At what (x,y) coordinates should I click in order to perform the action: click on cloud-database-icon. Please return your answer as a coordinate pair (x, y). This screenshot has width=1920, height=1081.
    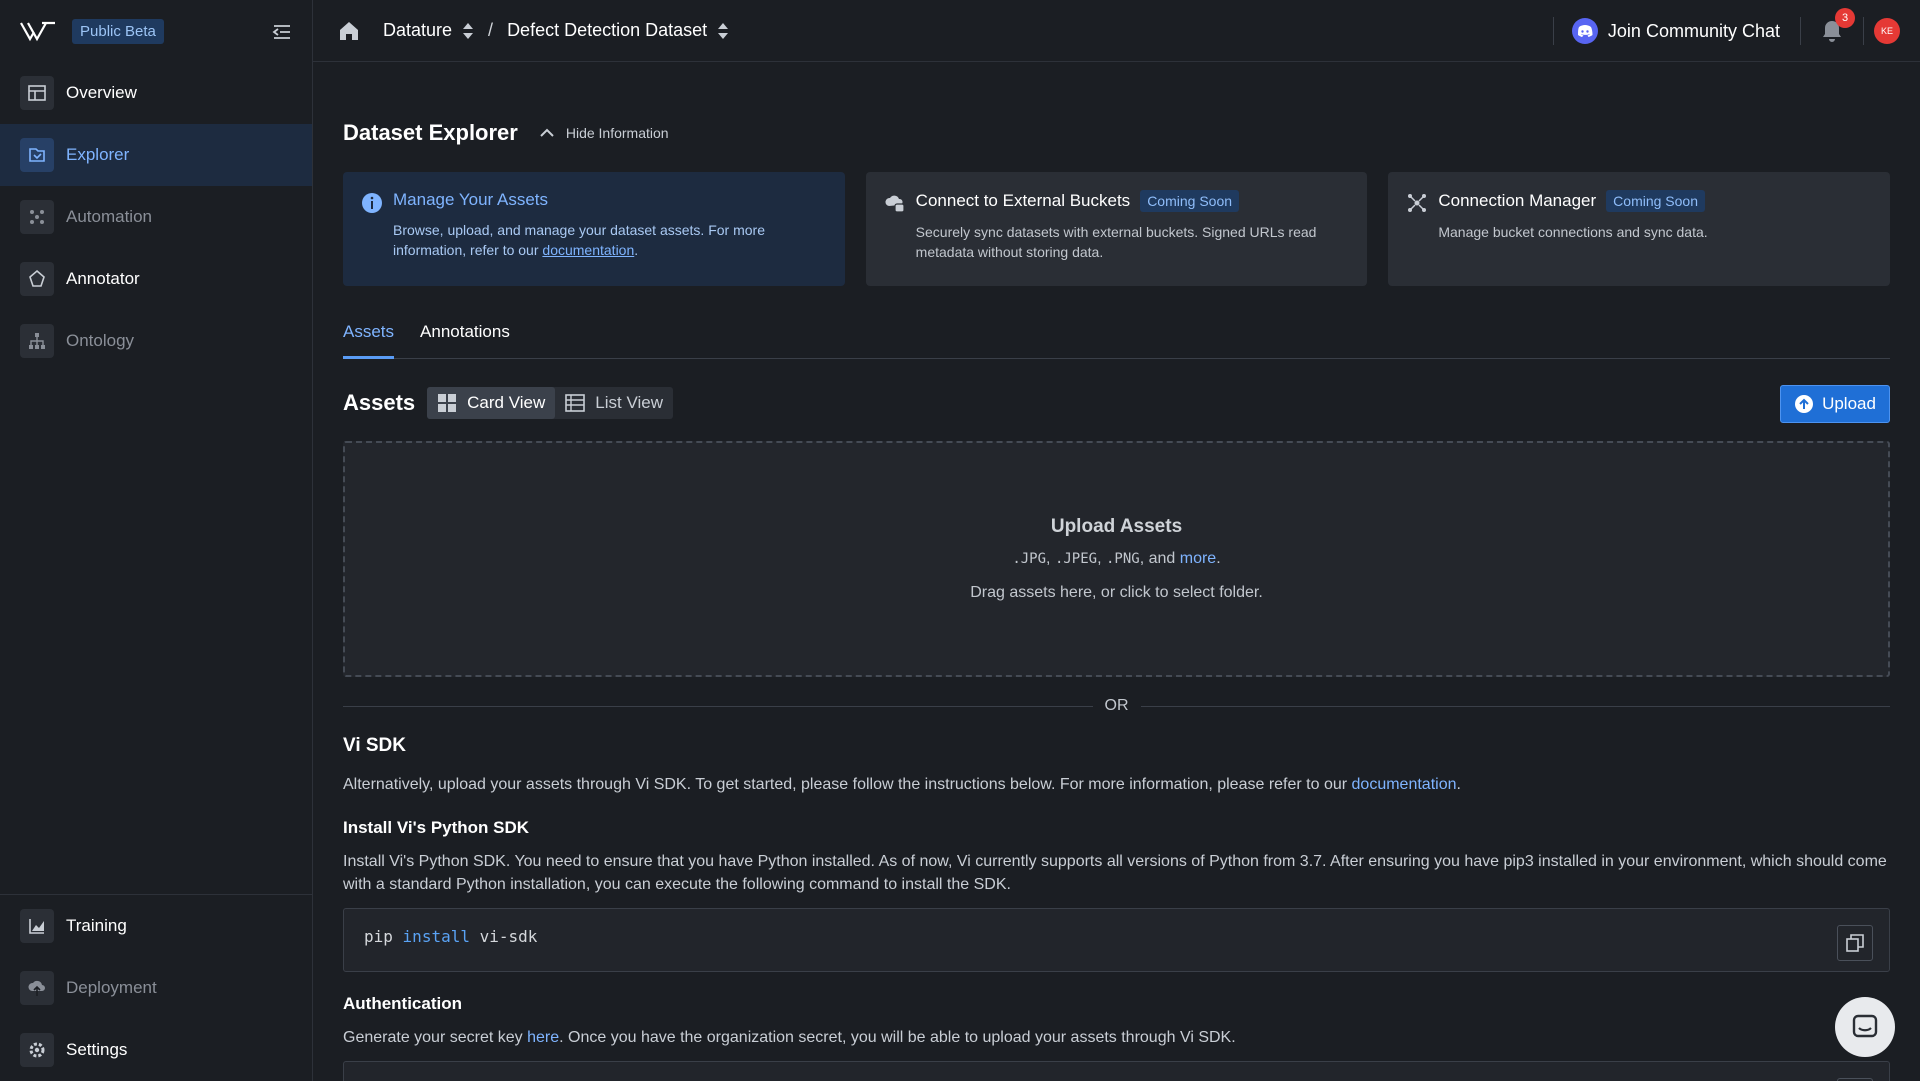
    Looking at the image, I should click on (895, 204).